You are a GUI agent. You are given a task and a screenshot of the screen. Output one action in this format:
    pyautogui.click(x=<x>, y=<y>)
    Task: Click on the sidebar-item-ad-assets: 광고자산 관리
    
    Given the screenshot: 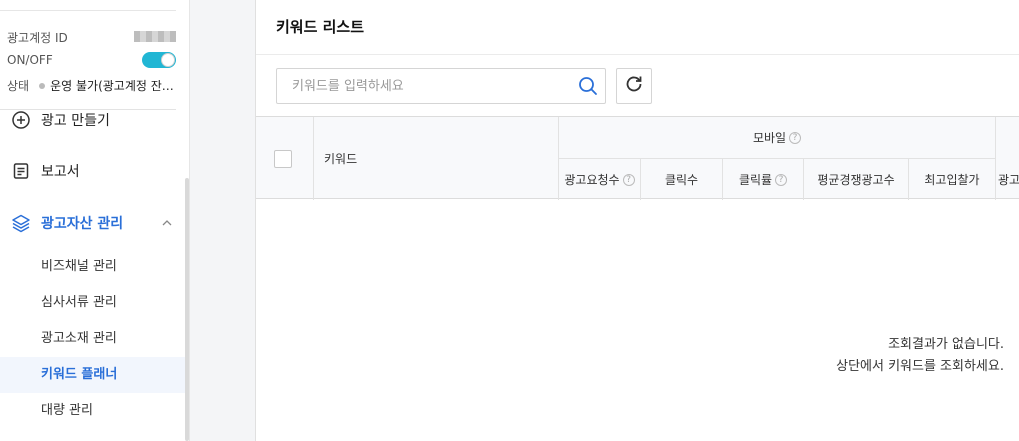 What is the action you would take?
    pyautogui.click(x=92, y=223)
    